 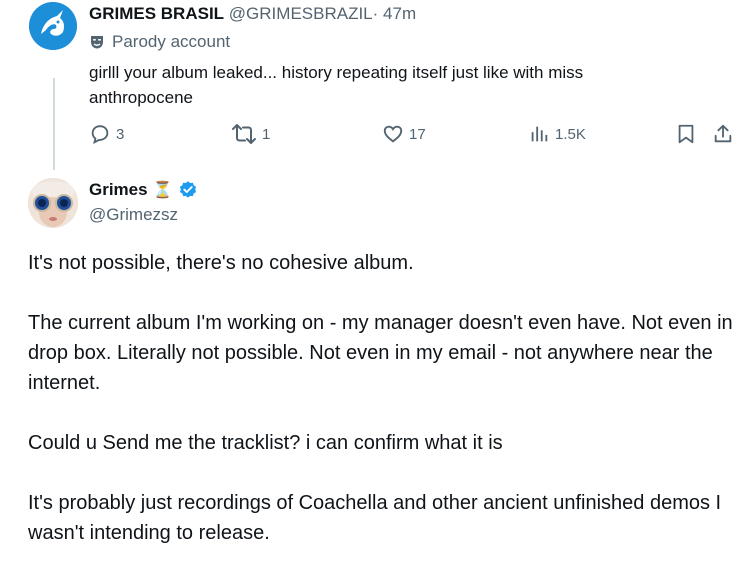 I want to click on grimes-handle: @Grimezsz, so click(x=133, y=215).